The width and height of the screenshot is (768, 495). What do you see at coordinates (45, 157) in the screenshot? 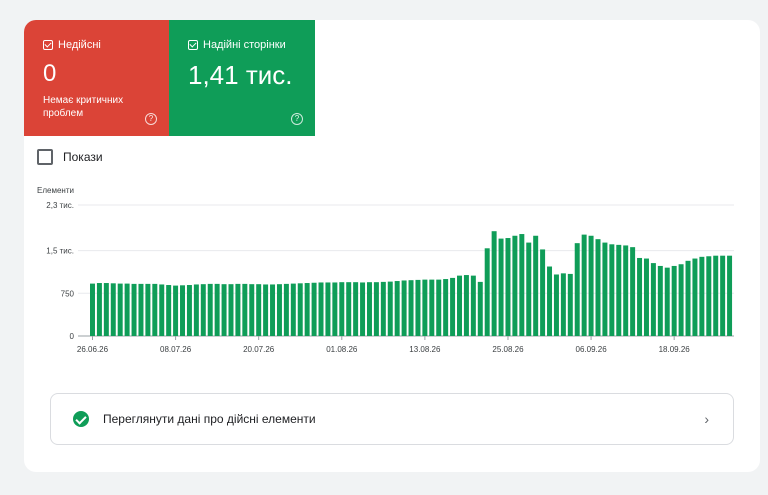
I see `checkbox-unchecked-icon` at bounding box center [45, 157].